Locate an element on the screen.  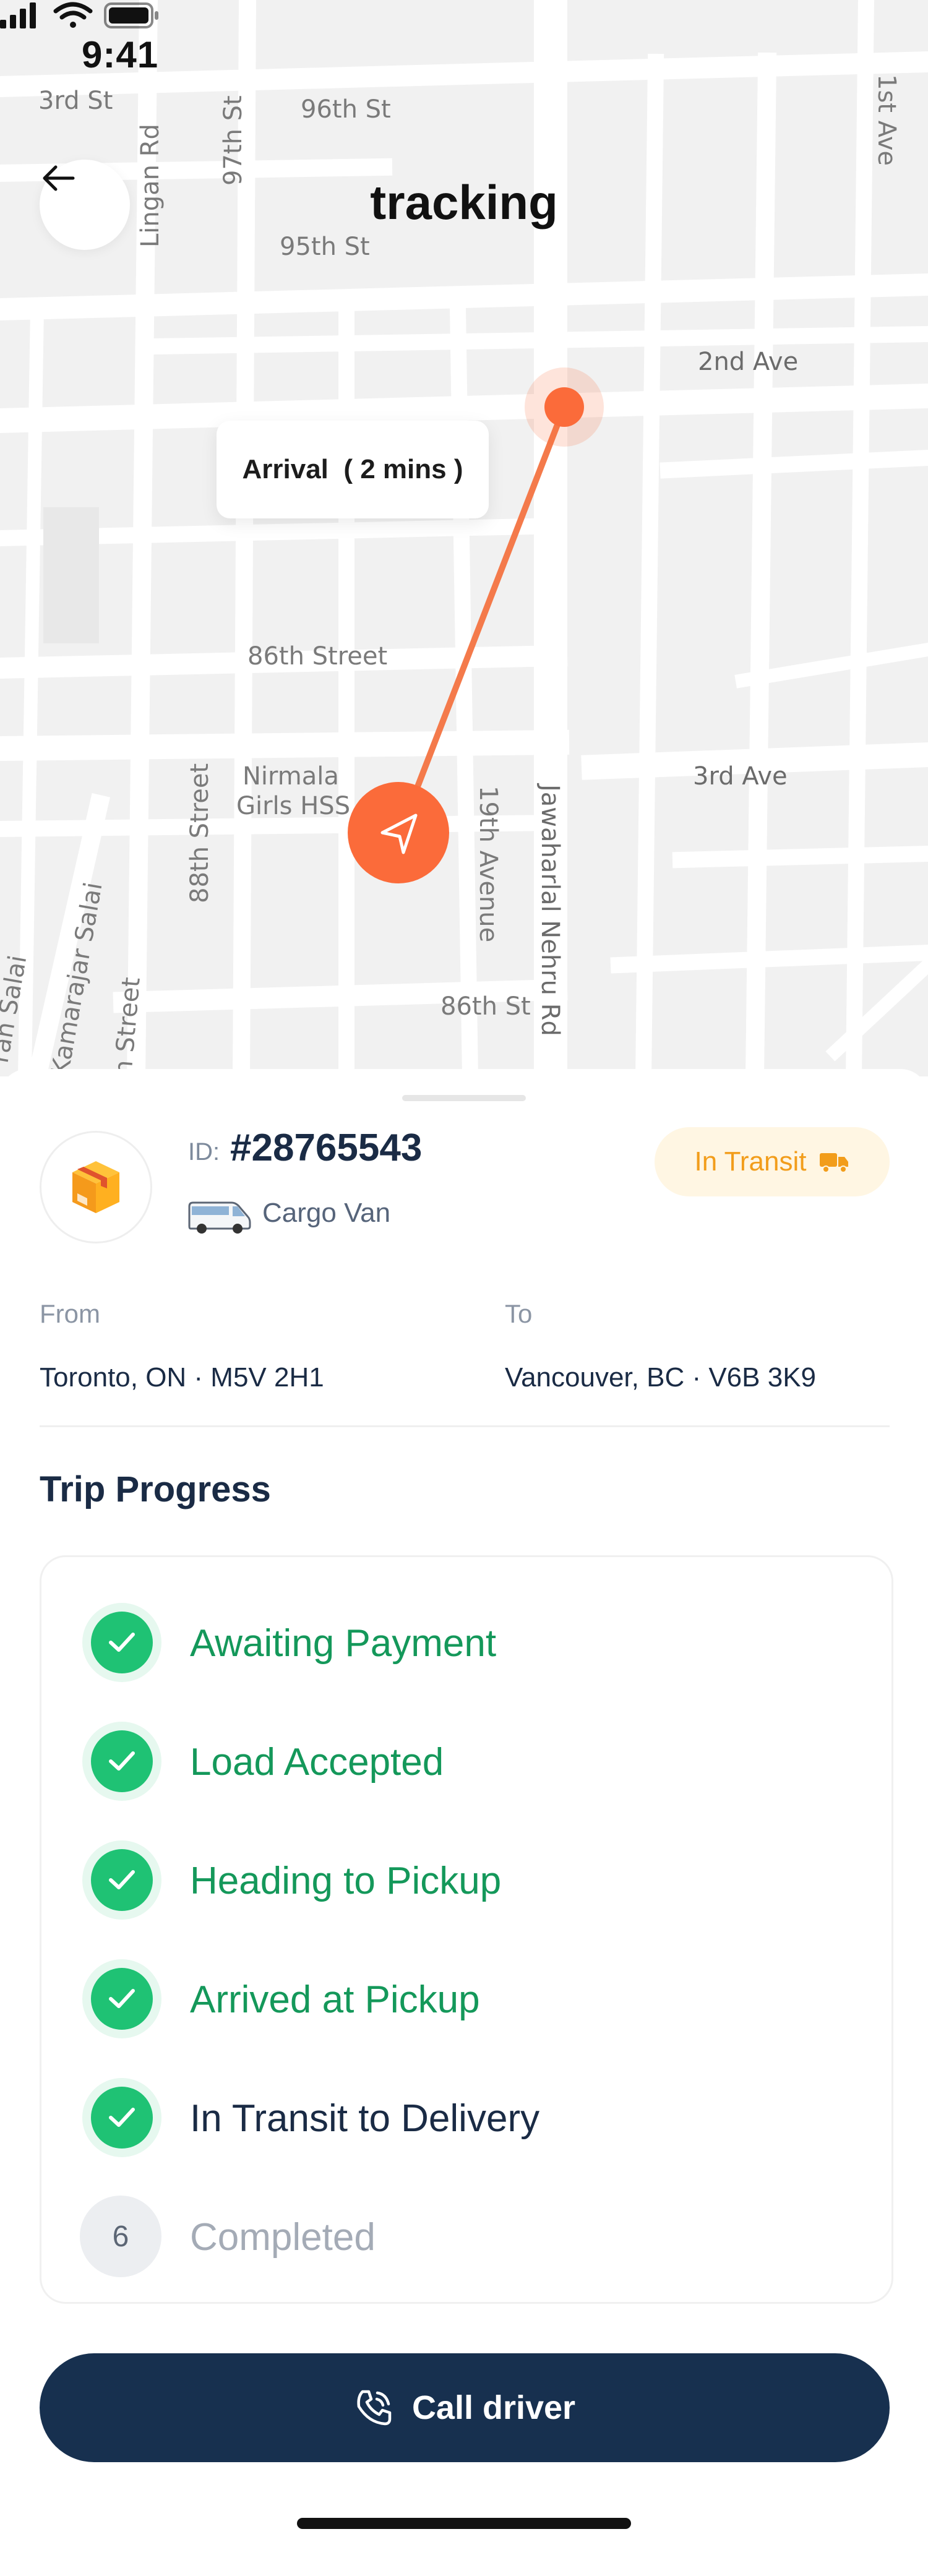
street-label: 96th St is located at coordinates (346, 109).